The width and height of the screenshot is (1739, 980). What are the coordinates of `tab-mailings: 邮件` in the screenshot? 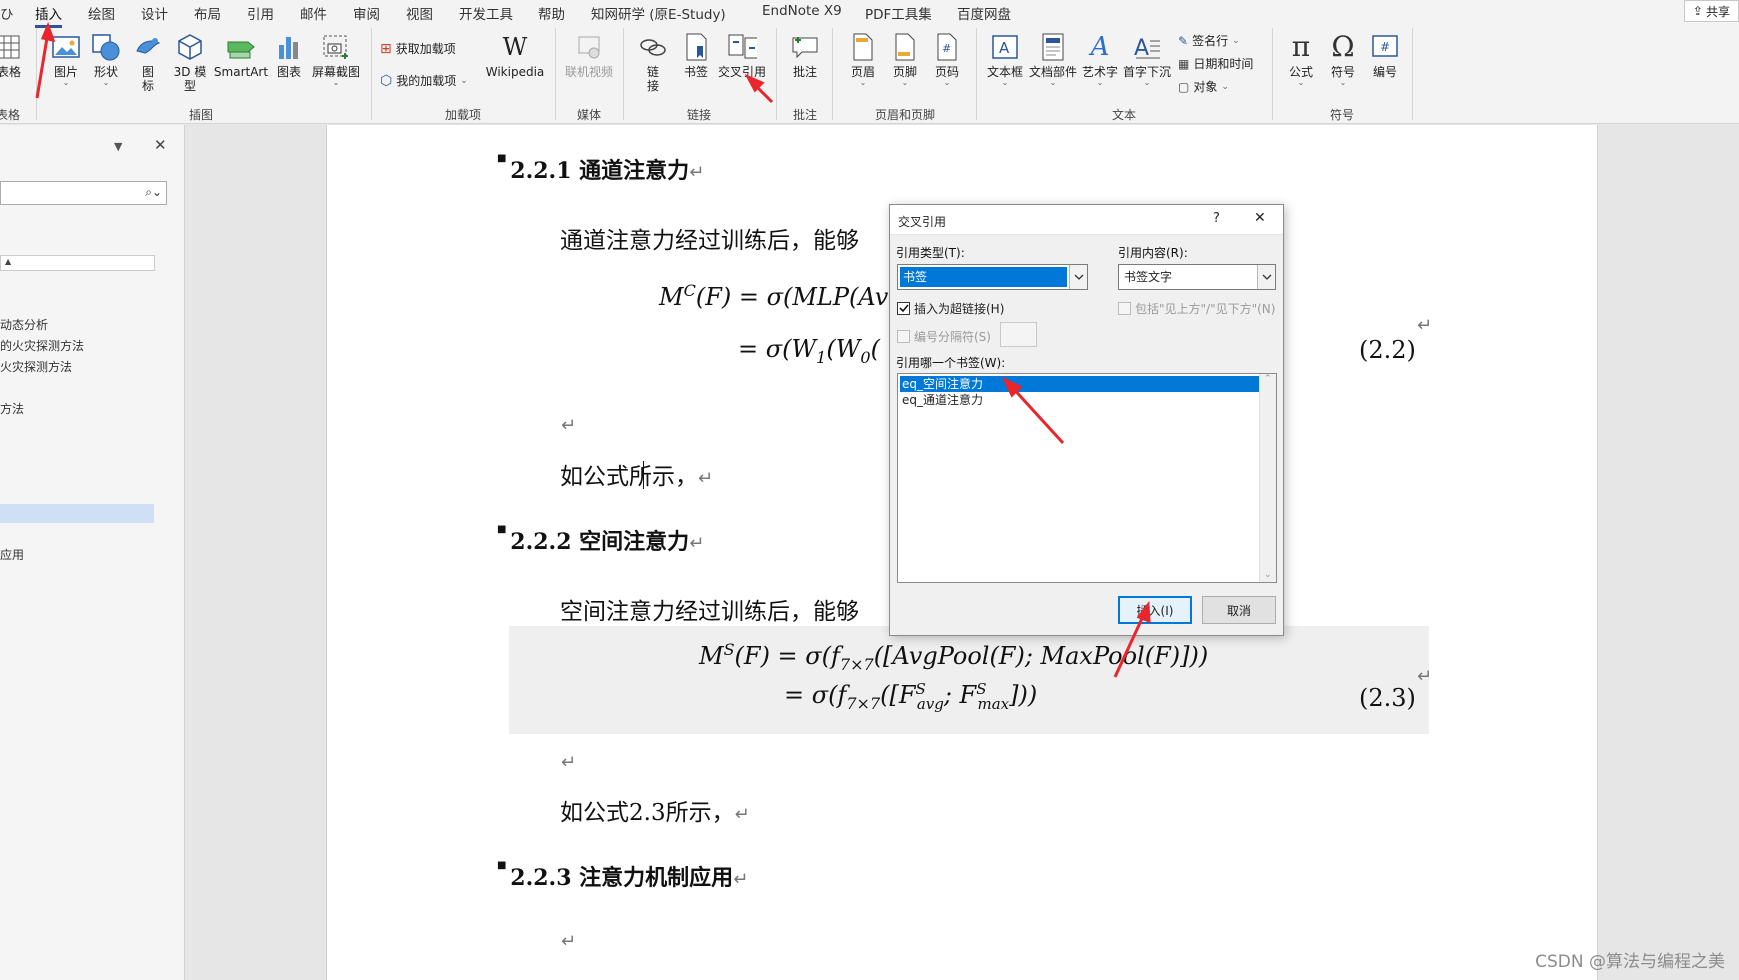 It's located at (313, 13).